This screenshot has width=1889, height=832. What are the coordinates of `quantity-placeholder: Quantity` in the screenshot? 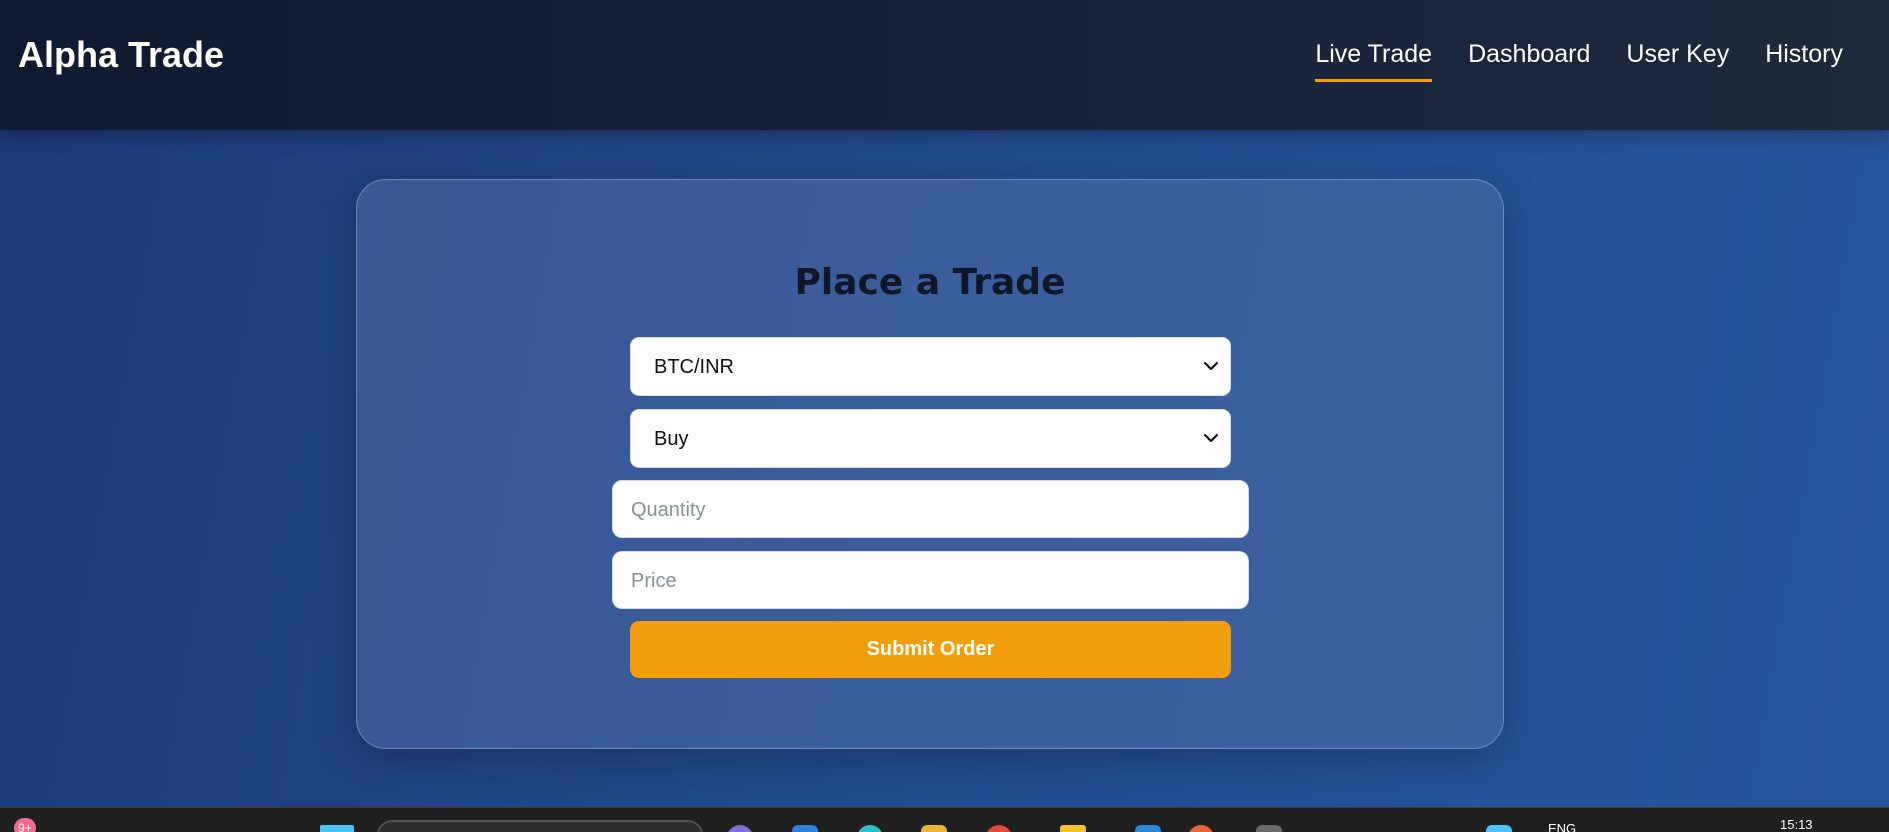 It's located at (668, 510).